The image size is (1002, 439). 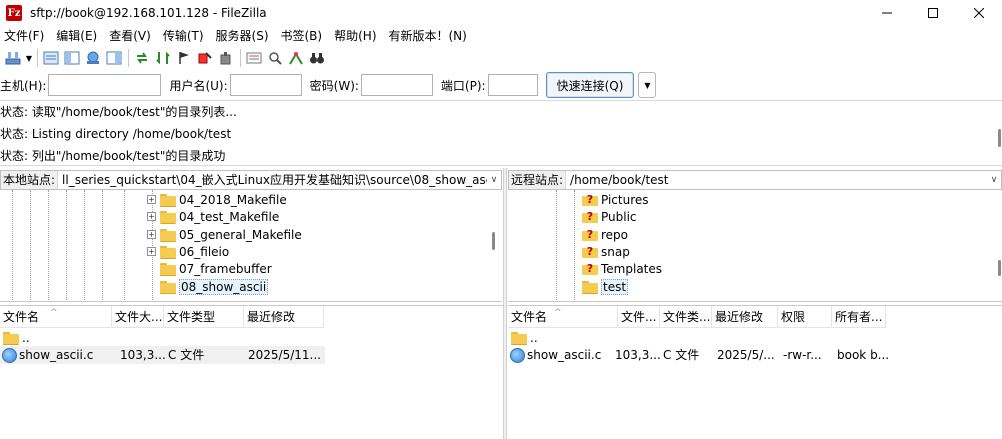 I want to click on search-button, so click(x=317, y=58).